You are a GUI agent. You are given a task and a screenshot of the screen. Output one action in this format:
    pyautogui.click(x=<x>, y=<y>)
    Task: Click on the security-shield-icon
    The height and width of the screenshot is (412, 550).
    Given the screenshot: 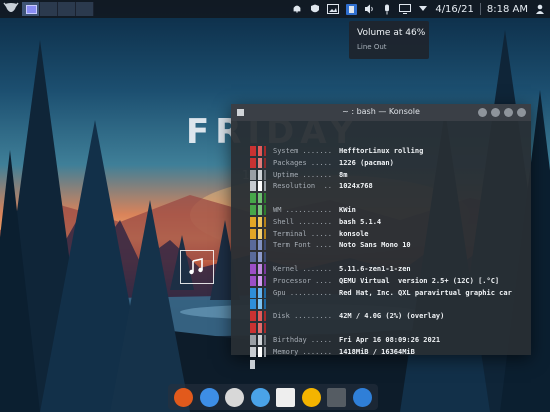 What is the action you would take?
    pyautogui.click(x=315, y=9)
    